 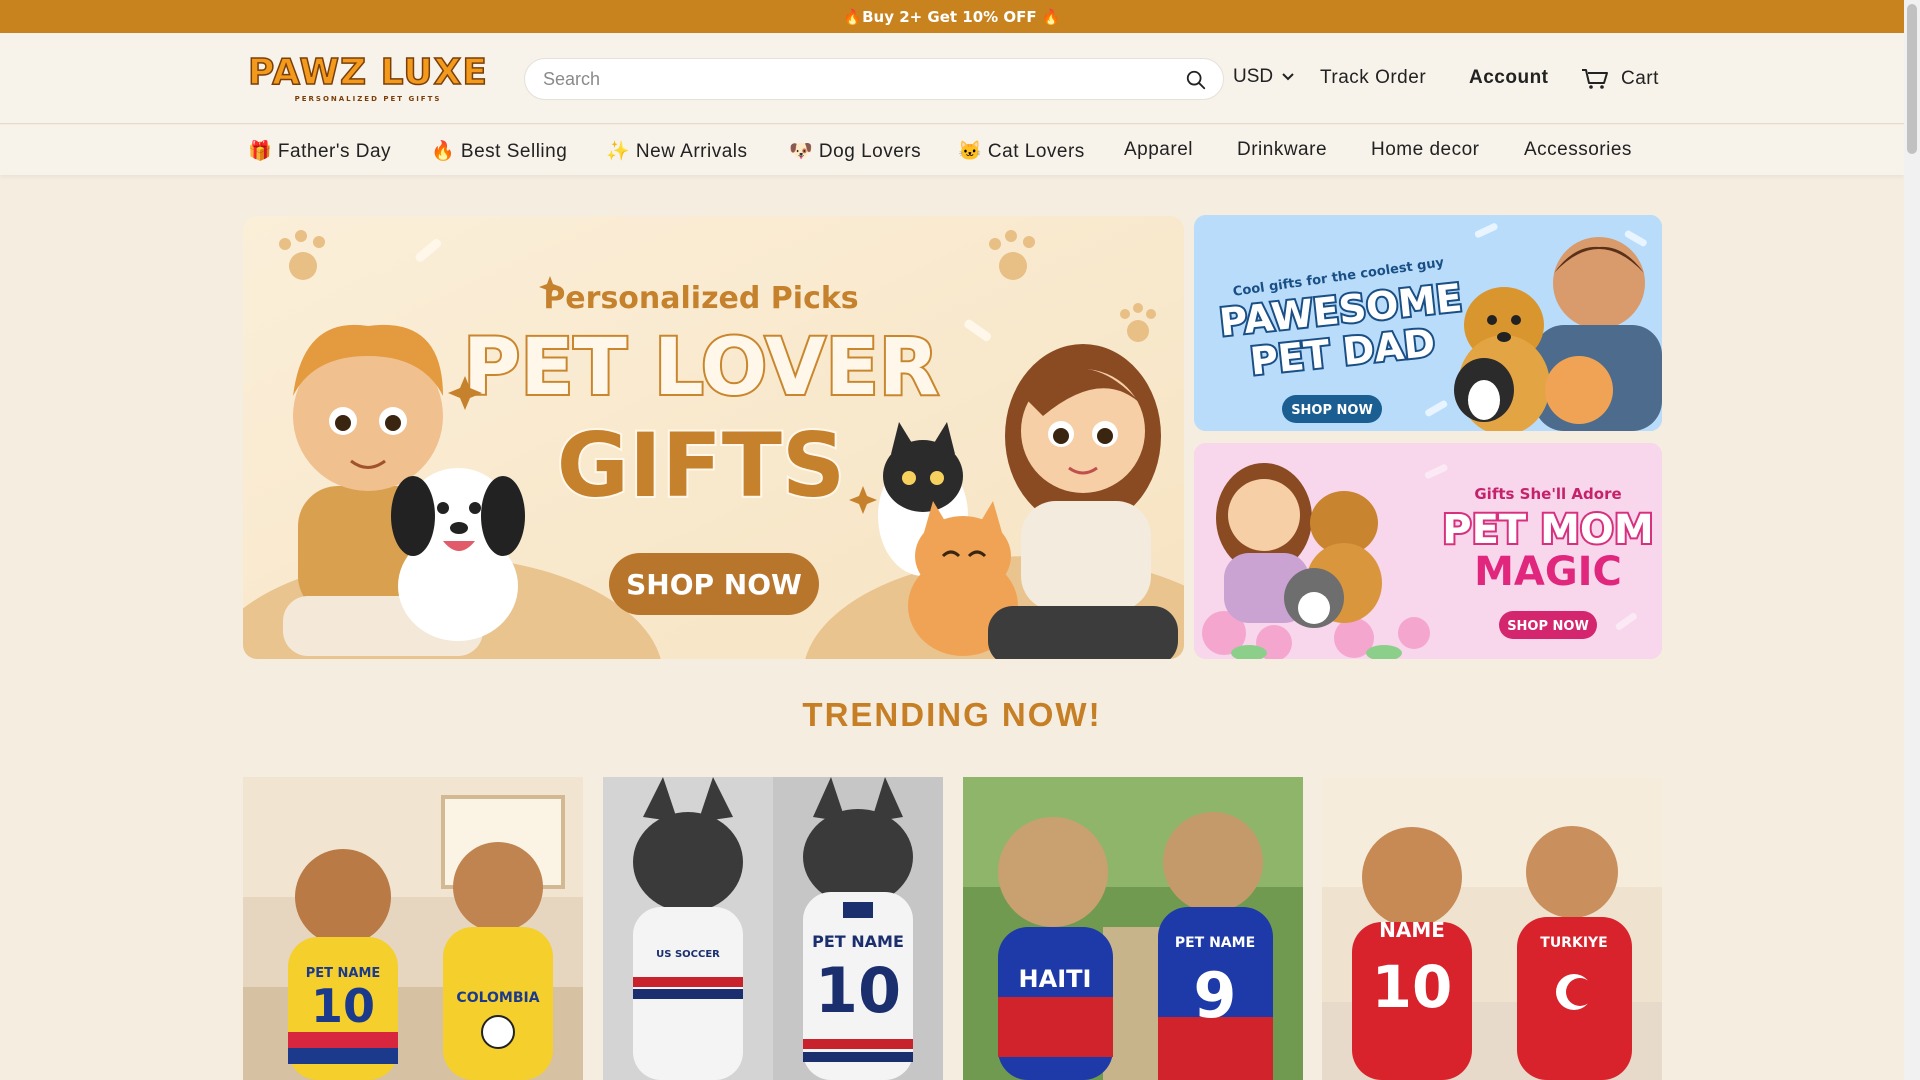 I want to click on pet-mom-shop-now-button: SHOP NOW, so click(x=1548, y=626).